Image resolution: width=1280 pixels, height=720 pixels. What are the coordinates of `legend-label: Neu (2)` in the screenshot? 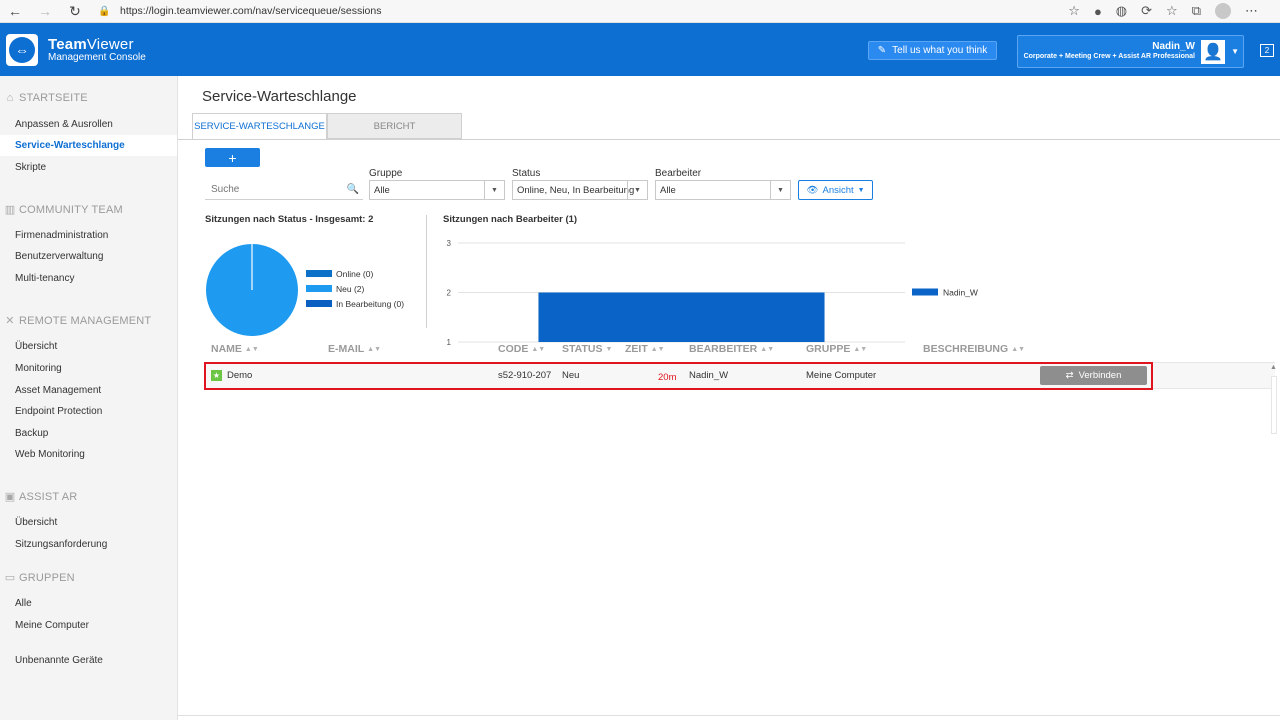 It's located at (350, 289).